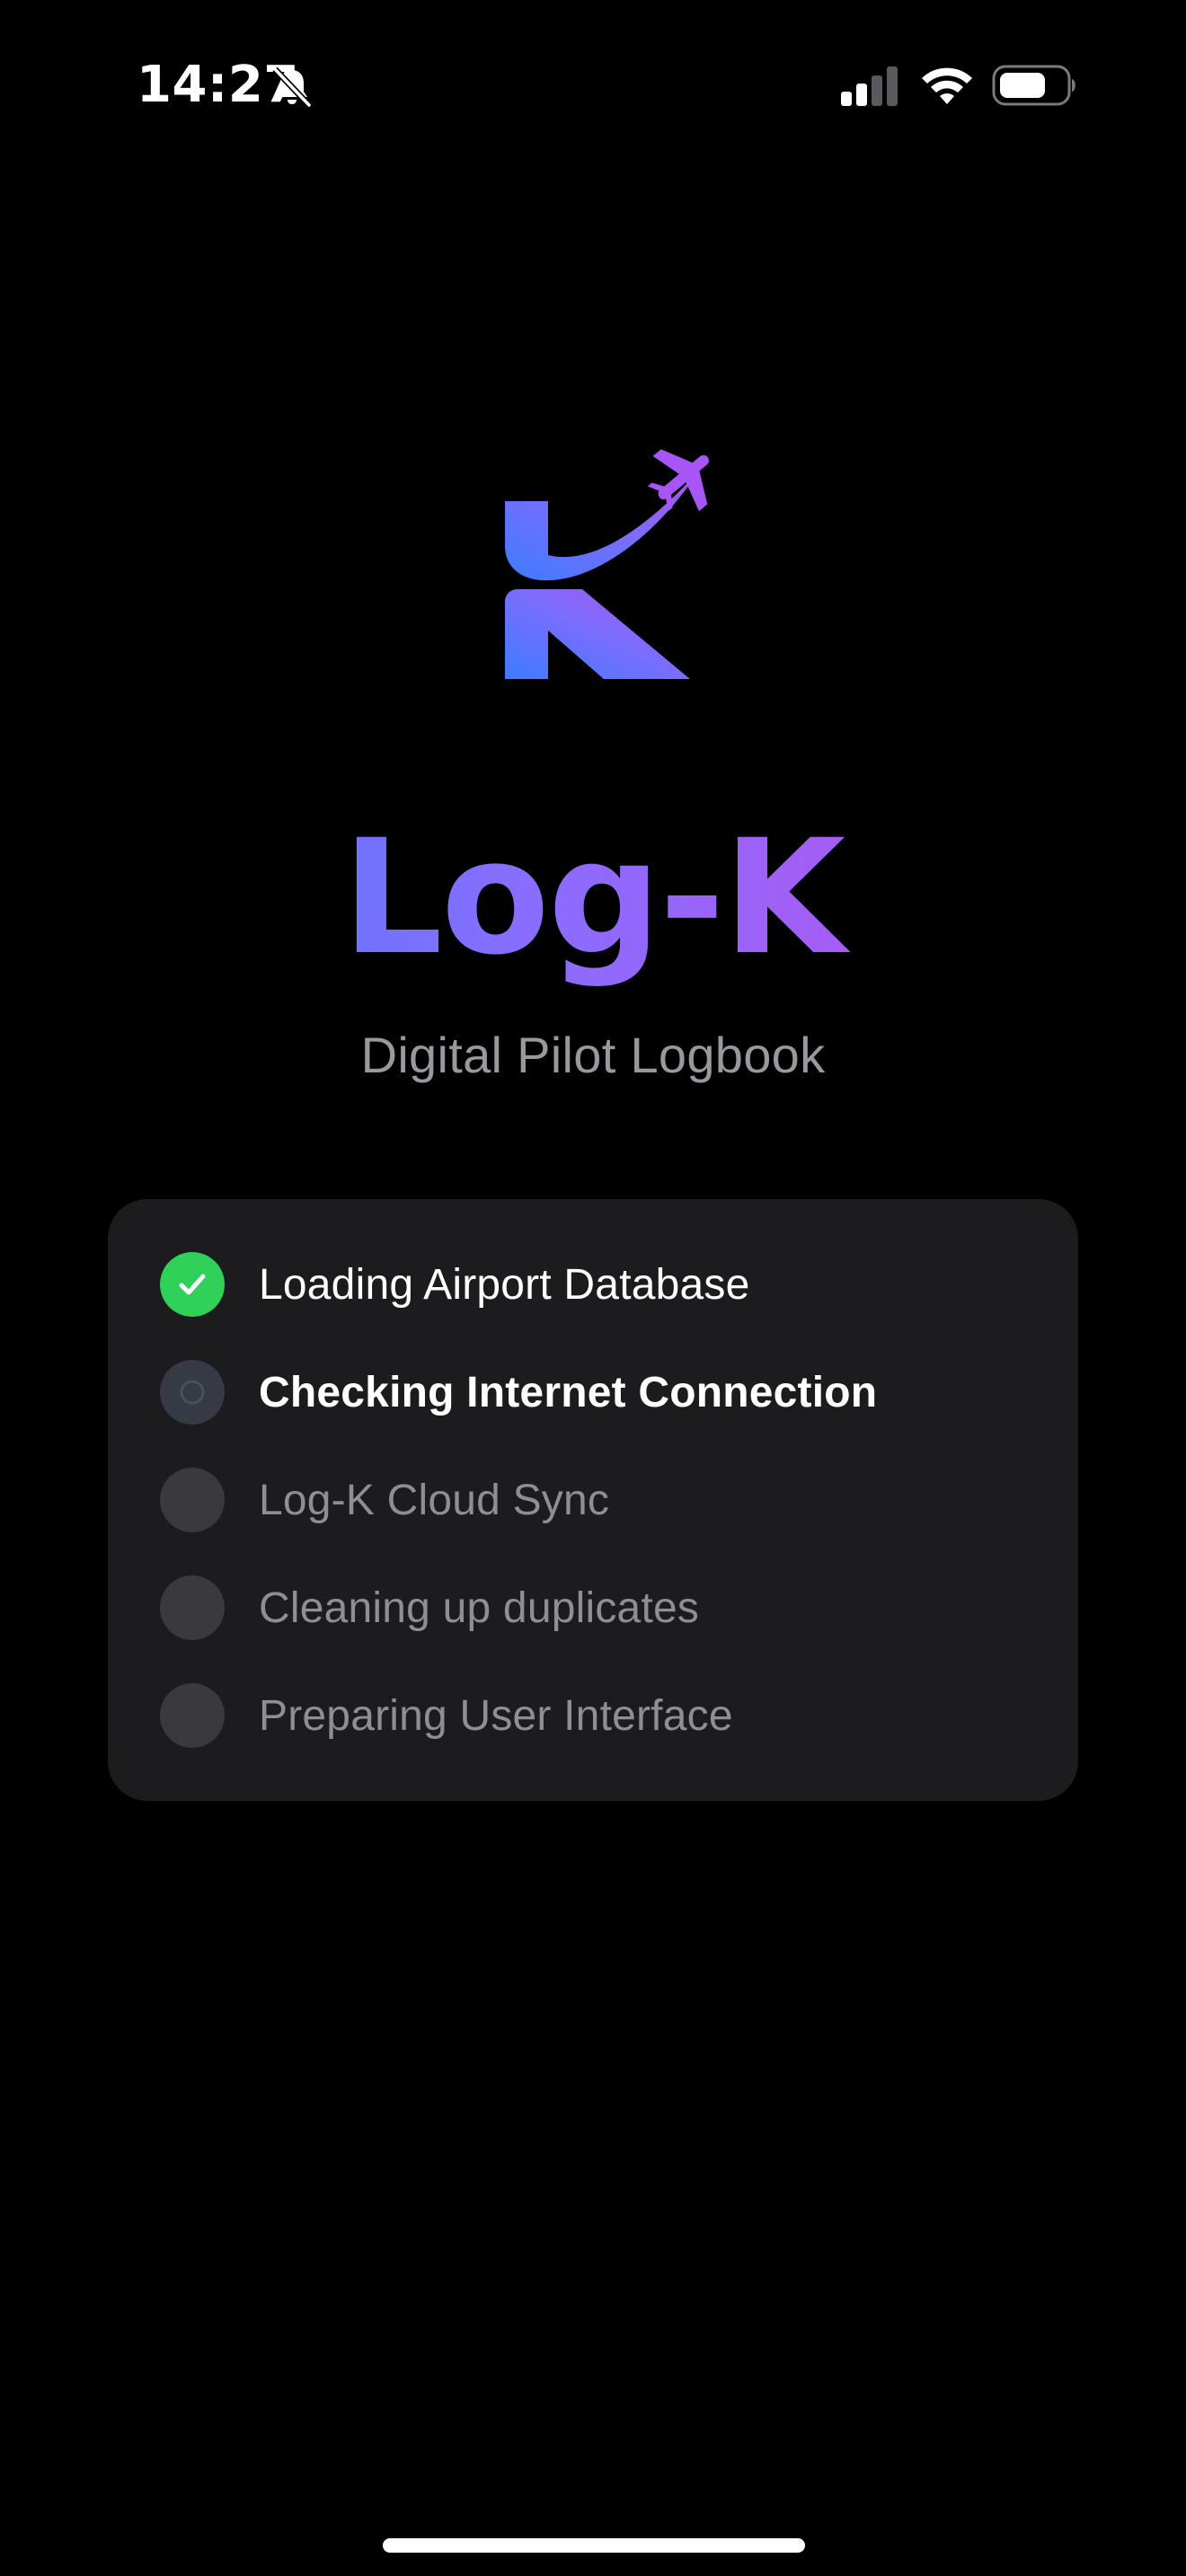  I want to click on logo-icon, so click(607, 564).